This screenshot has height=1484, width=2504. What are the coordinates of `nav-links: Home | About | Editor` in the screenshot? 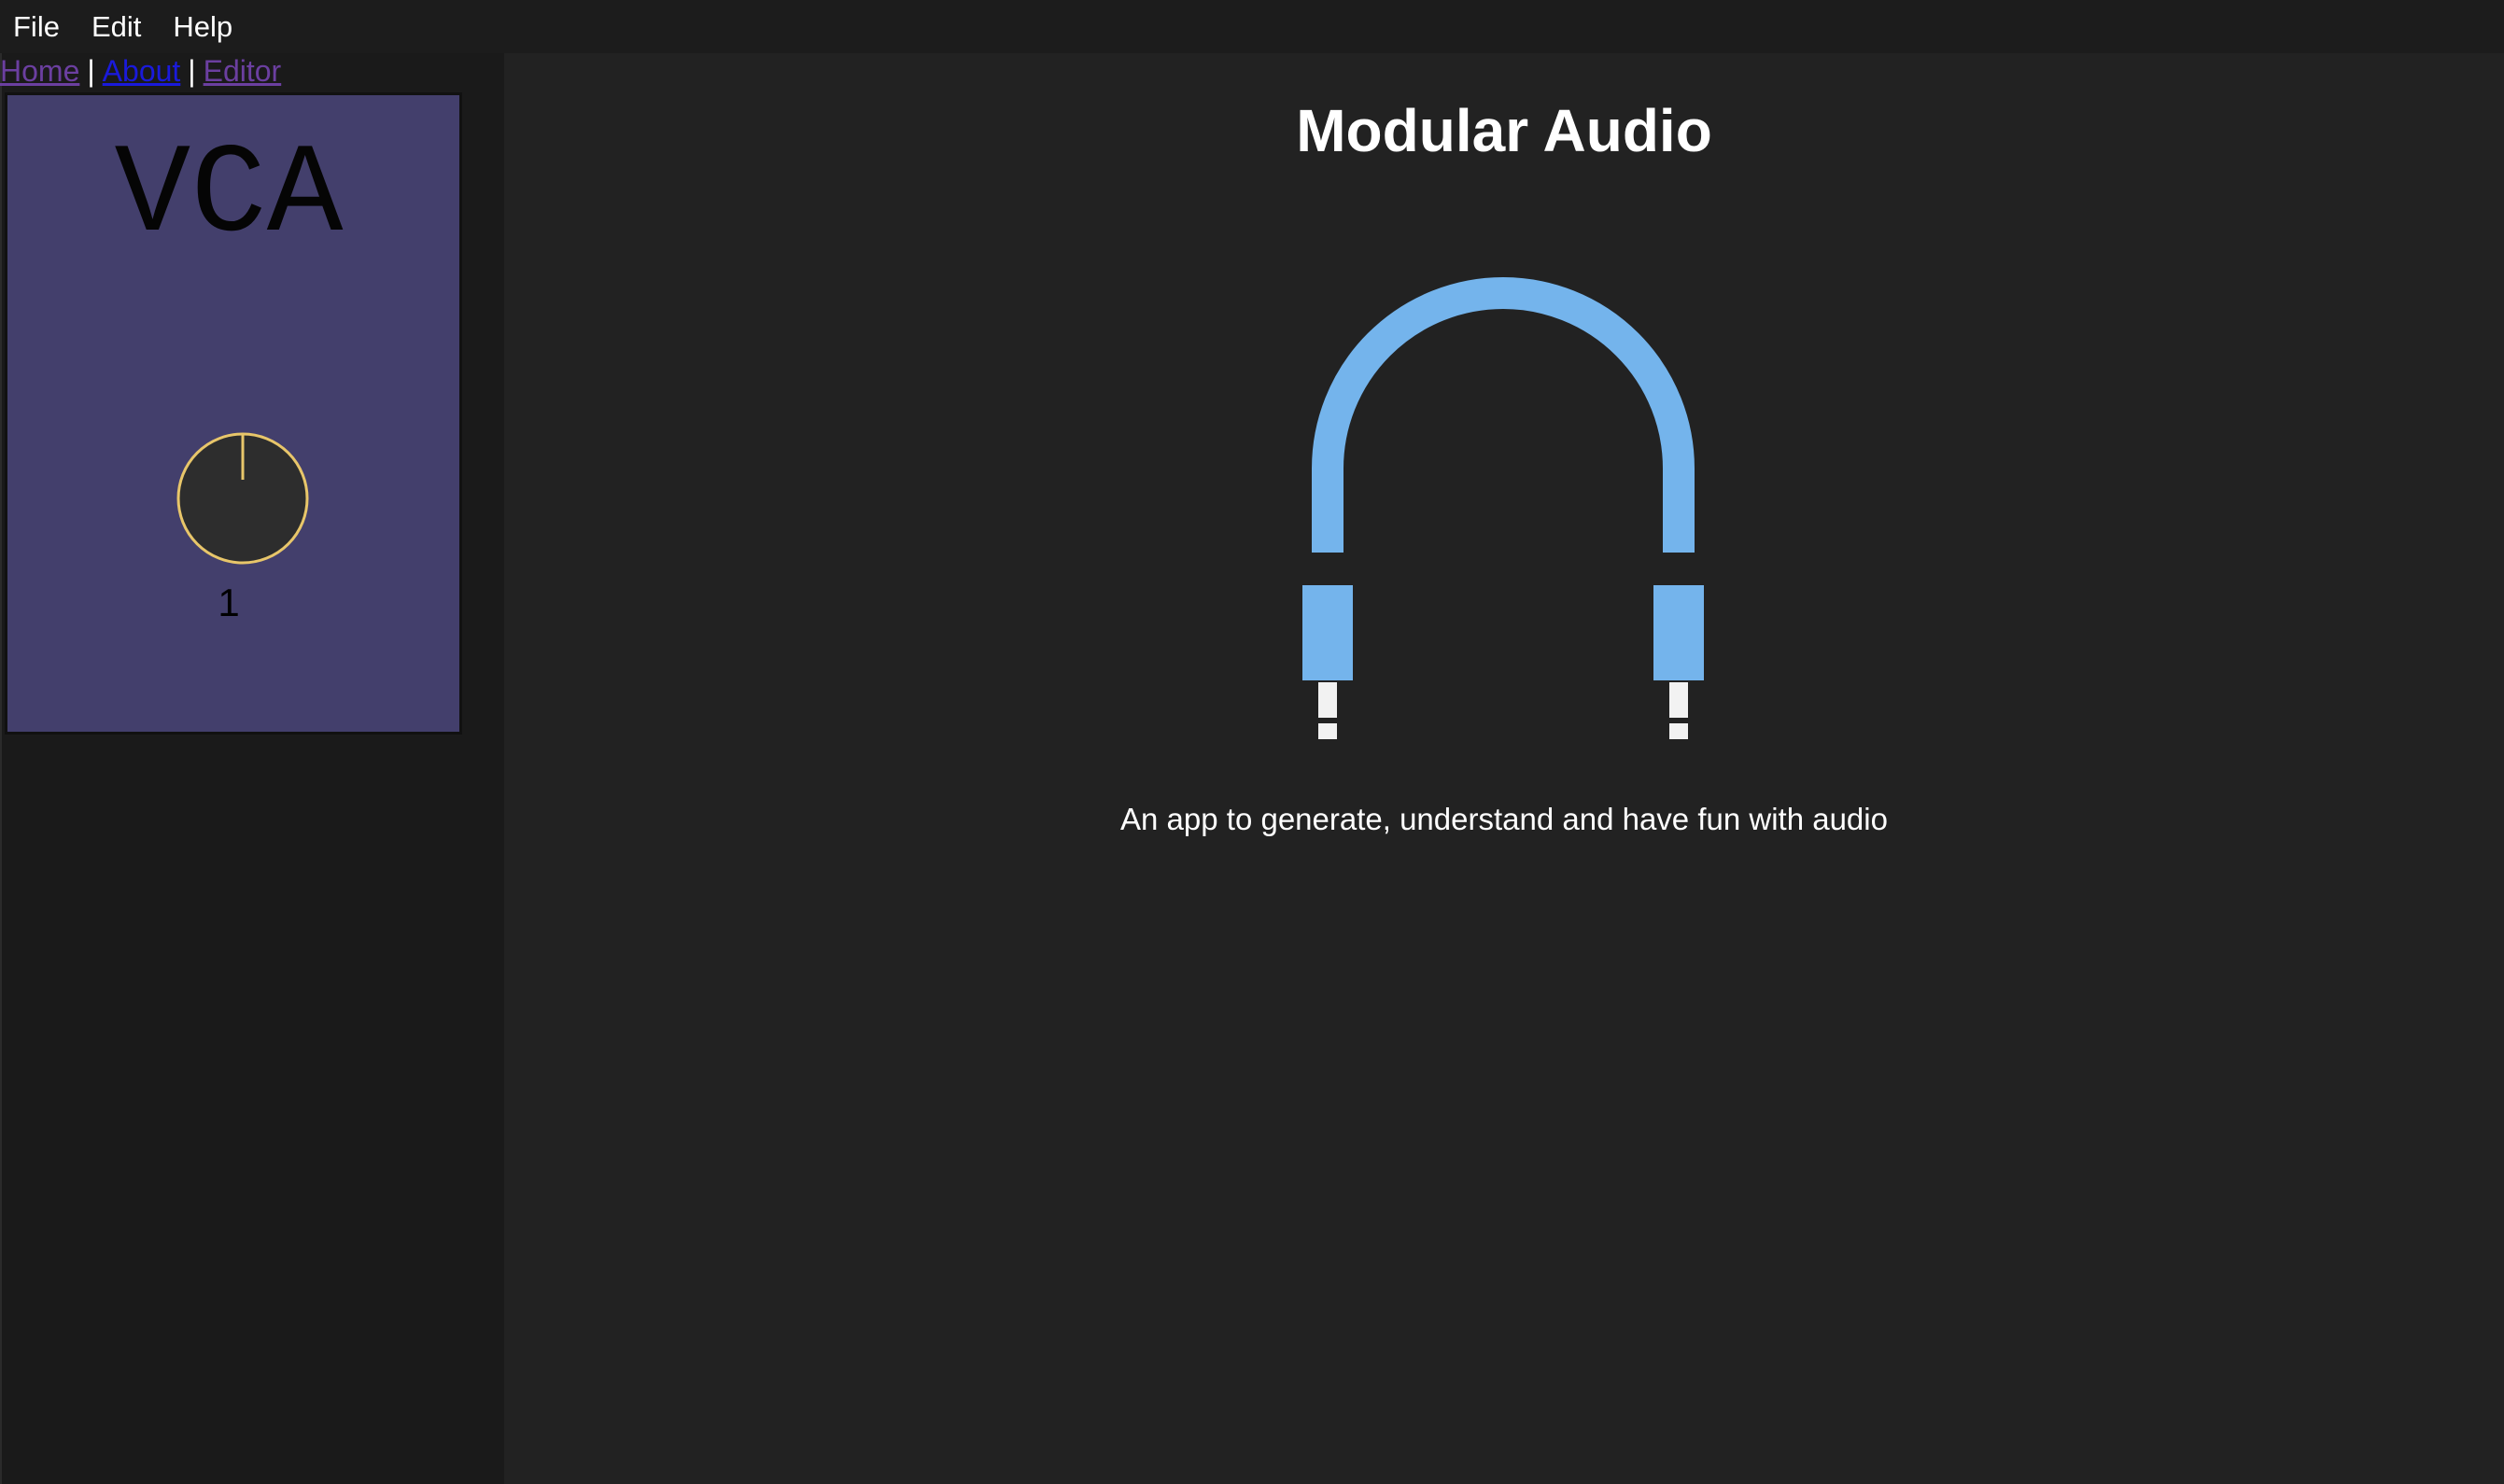 It's located at (140, 71).